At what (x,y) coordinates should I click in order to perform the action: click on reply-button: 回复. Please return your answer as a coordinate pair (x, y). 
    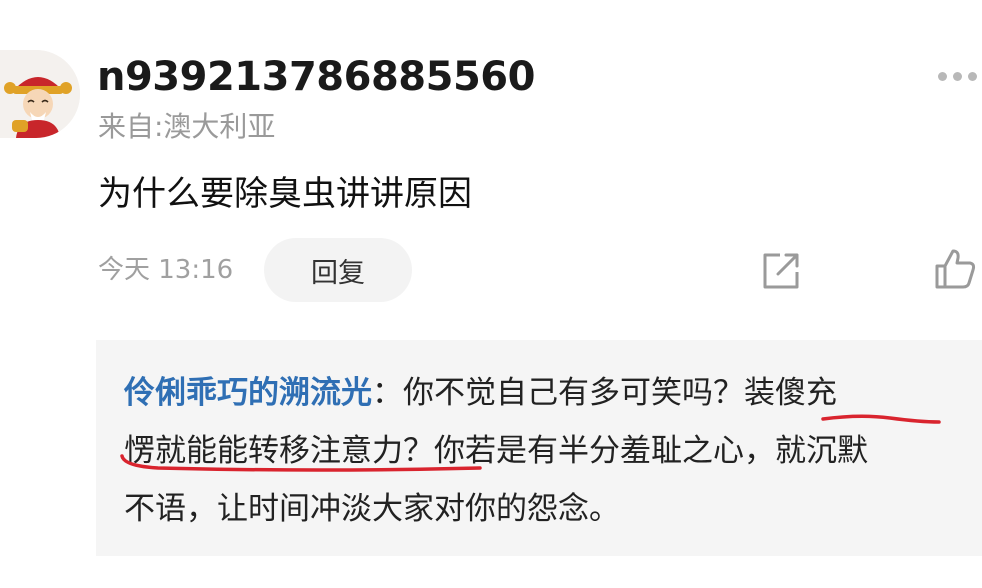
    Looking at the image, I should click on (338, 270).